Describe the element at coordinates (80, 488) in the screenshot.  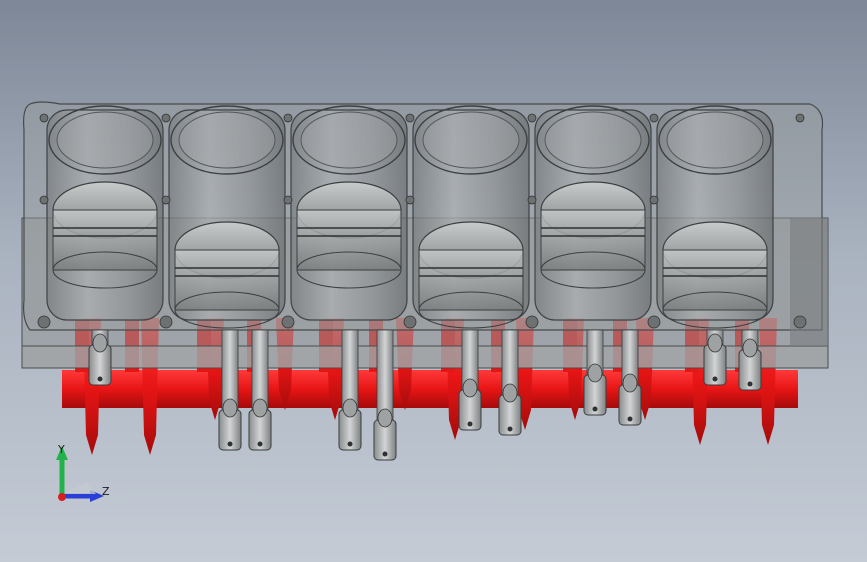
I see `triad-origin-plane` at that location.